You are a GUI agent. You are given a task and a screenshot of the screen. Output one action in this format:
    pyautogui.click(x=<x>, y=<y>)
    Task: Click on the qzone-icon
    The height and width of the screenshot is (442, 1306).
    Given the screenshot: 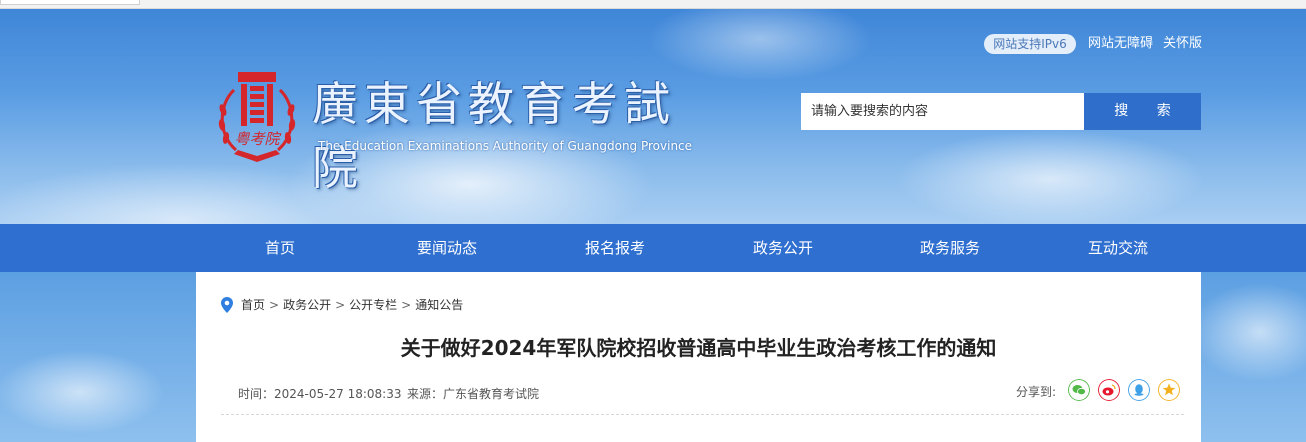 What is the action you would take?
    pyautogui.click(x=1169, y=390)
    